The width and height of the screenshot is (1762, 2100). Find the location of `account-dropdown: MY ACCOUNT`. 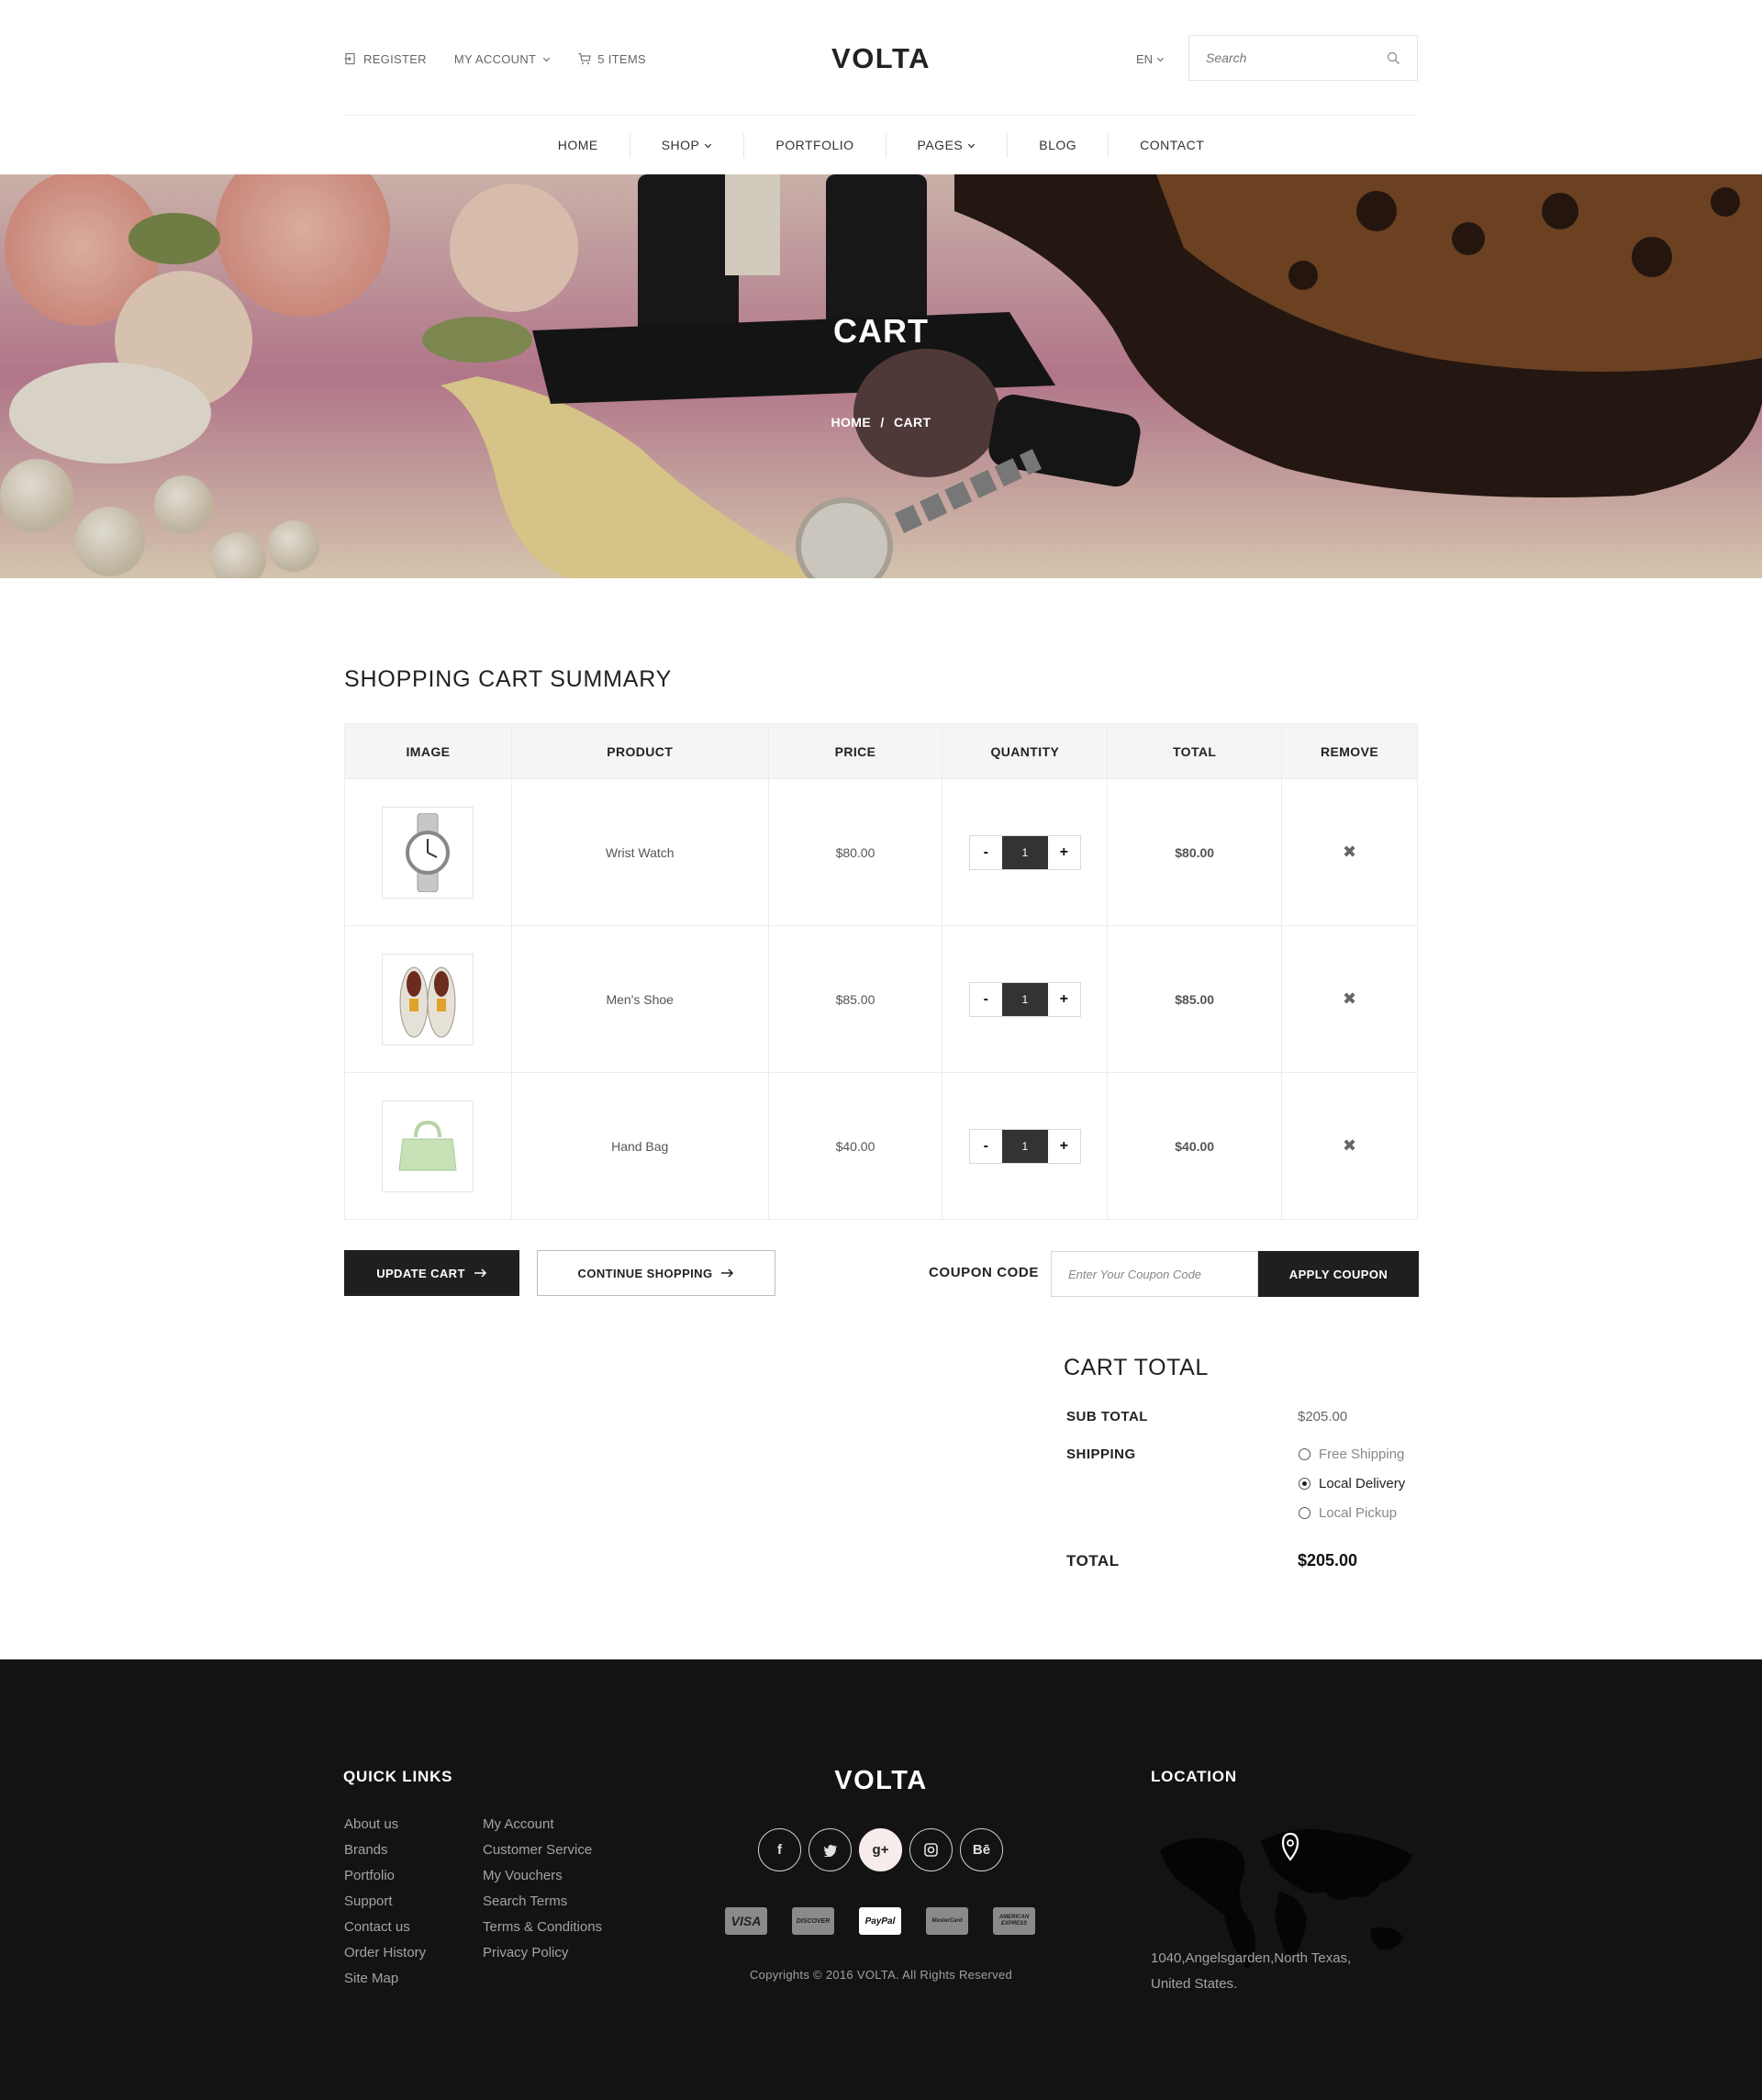

account-dropdown: MY ACCOUNT is located at coordinates (502, 59).